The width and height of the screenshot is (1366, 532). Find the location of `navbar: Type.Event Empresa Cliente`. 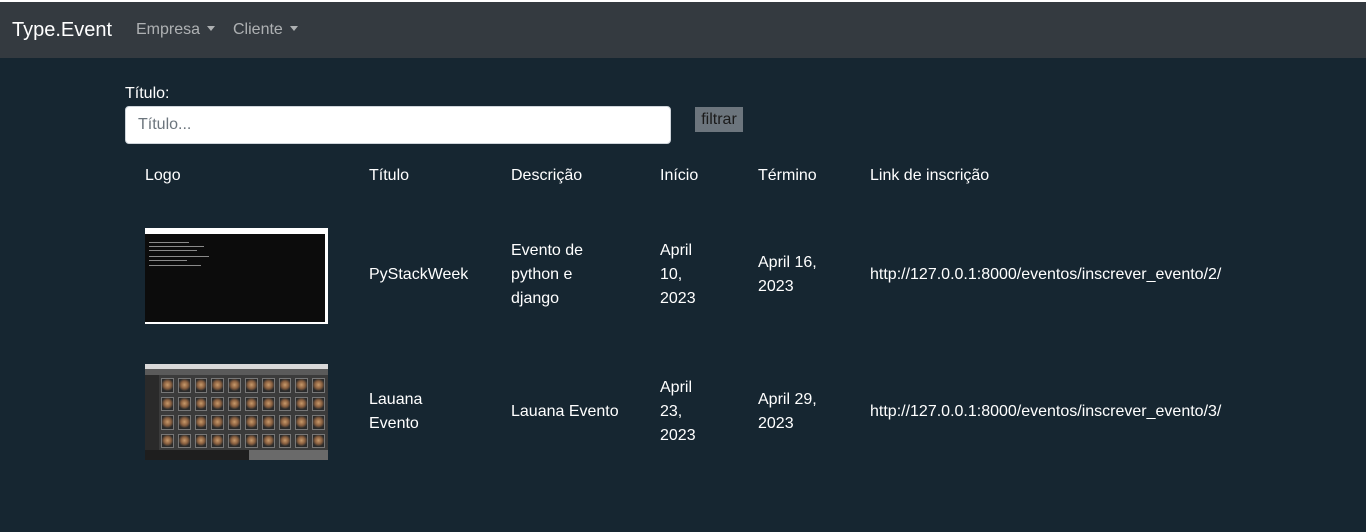

navbar: Type.Event Empresa Cliente is located at coordinates (683, 30).